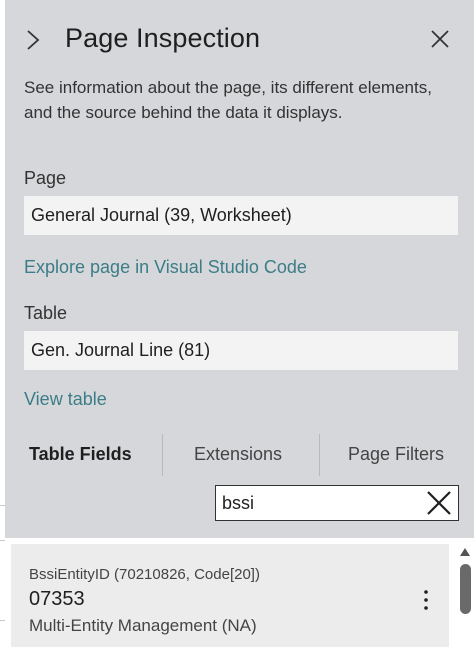  Describe the element at coordinates (465, 589) in the screenshot. I see `scrollbar-thumb` at that location.